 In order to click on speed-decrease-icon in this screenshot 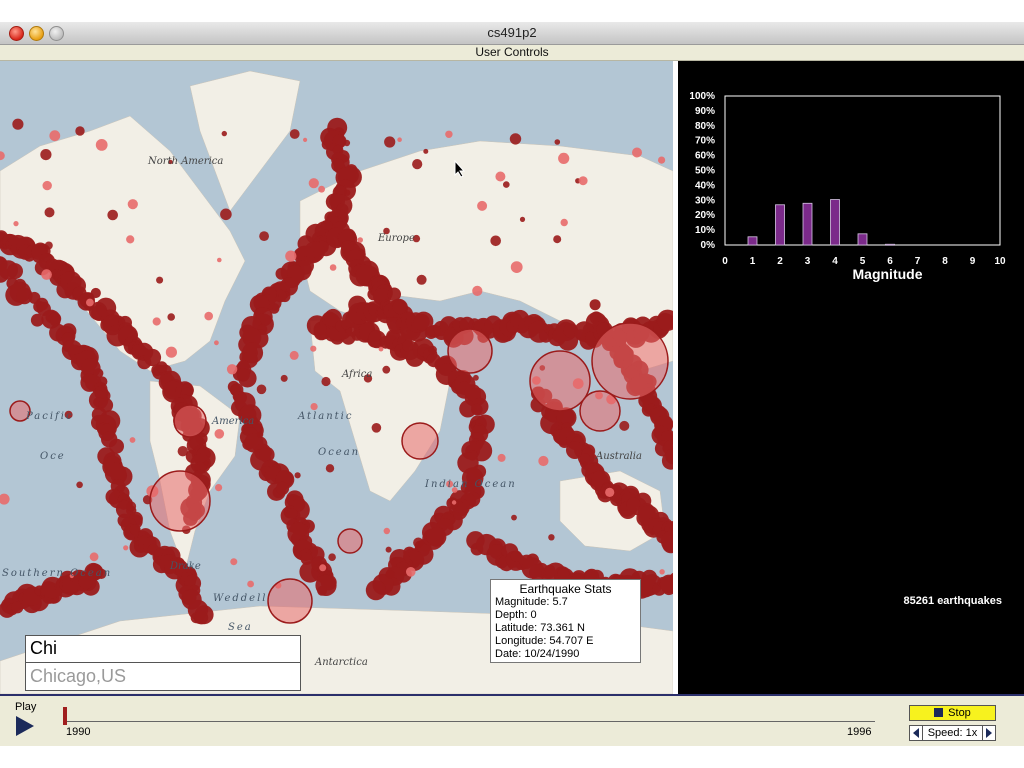, I will do `click(916, 733)`.